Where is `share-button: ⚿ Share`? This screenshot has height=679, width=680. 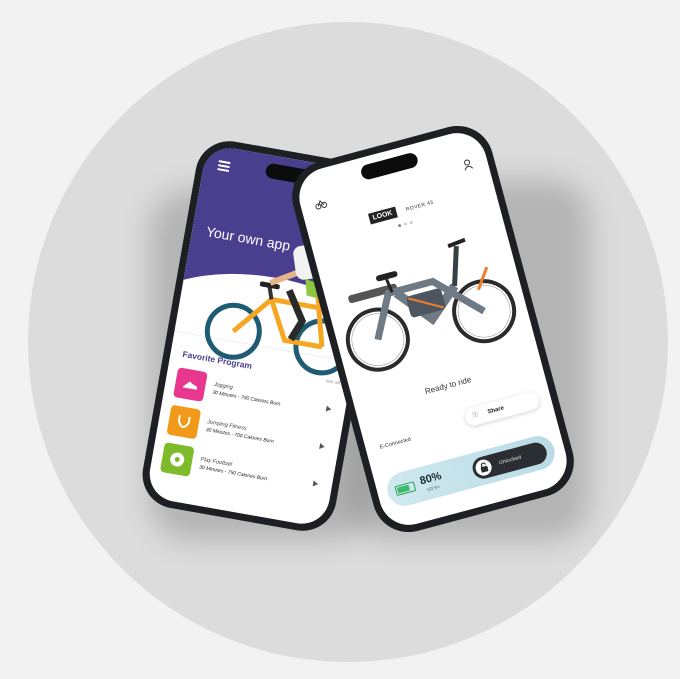 share-button: ⚿ Share is located at coordinates (502, 409).